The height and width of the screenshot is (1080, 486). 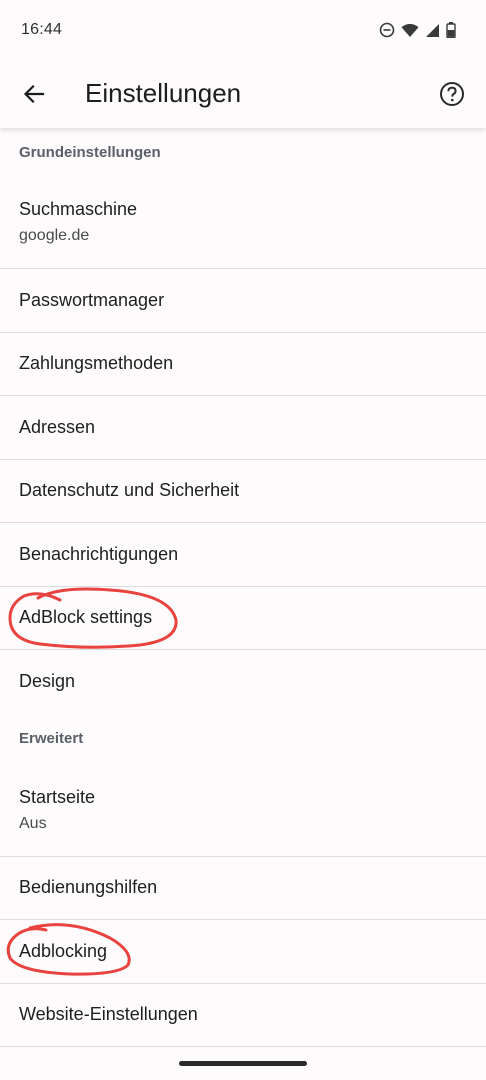 I want to click on back-button, so click(x=34, y=94).